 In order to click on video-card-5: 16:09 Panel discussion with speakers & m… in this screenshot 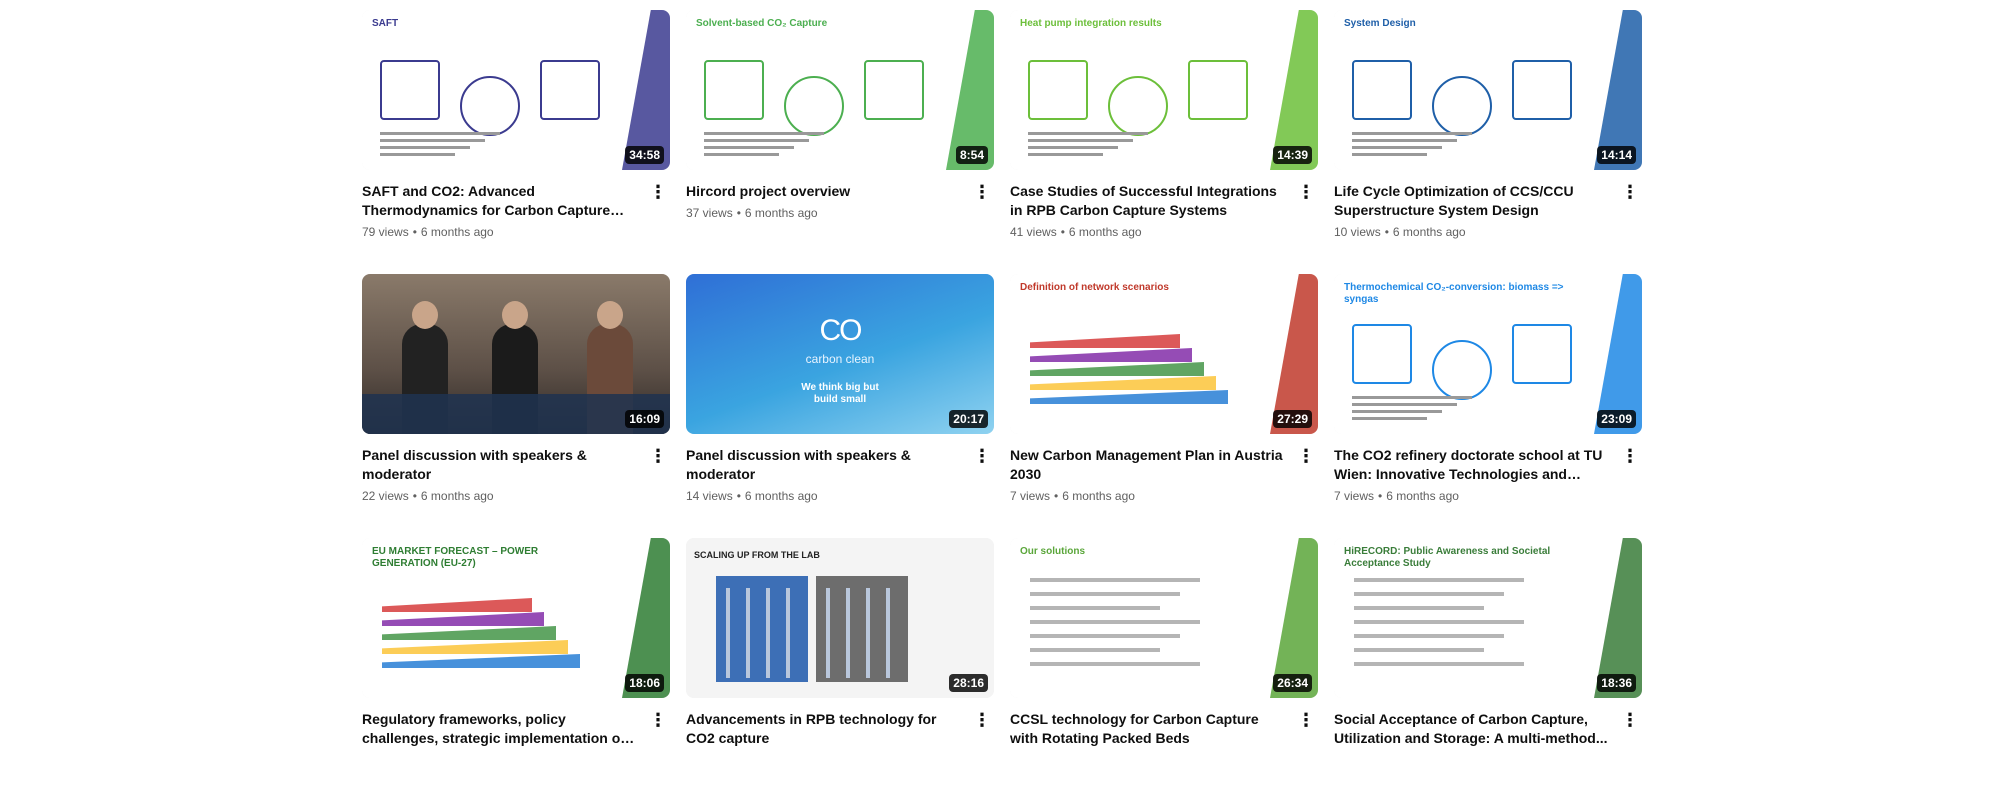, I will do `click(516, 406)`.